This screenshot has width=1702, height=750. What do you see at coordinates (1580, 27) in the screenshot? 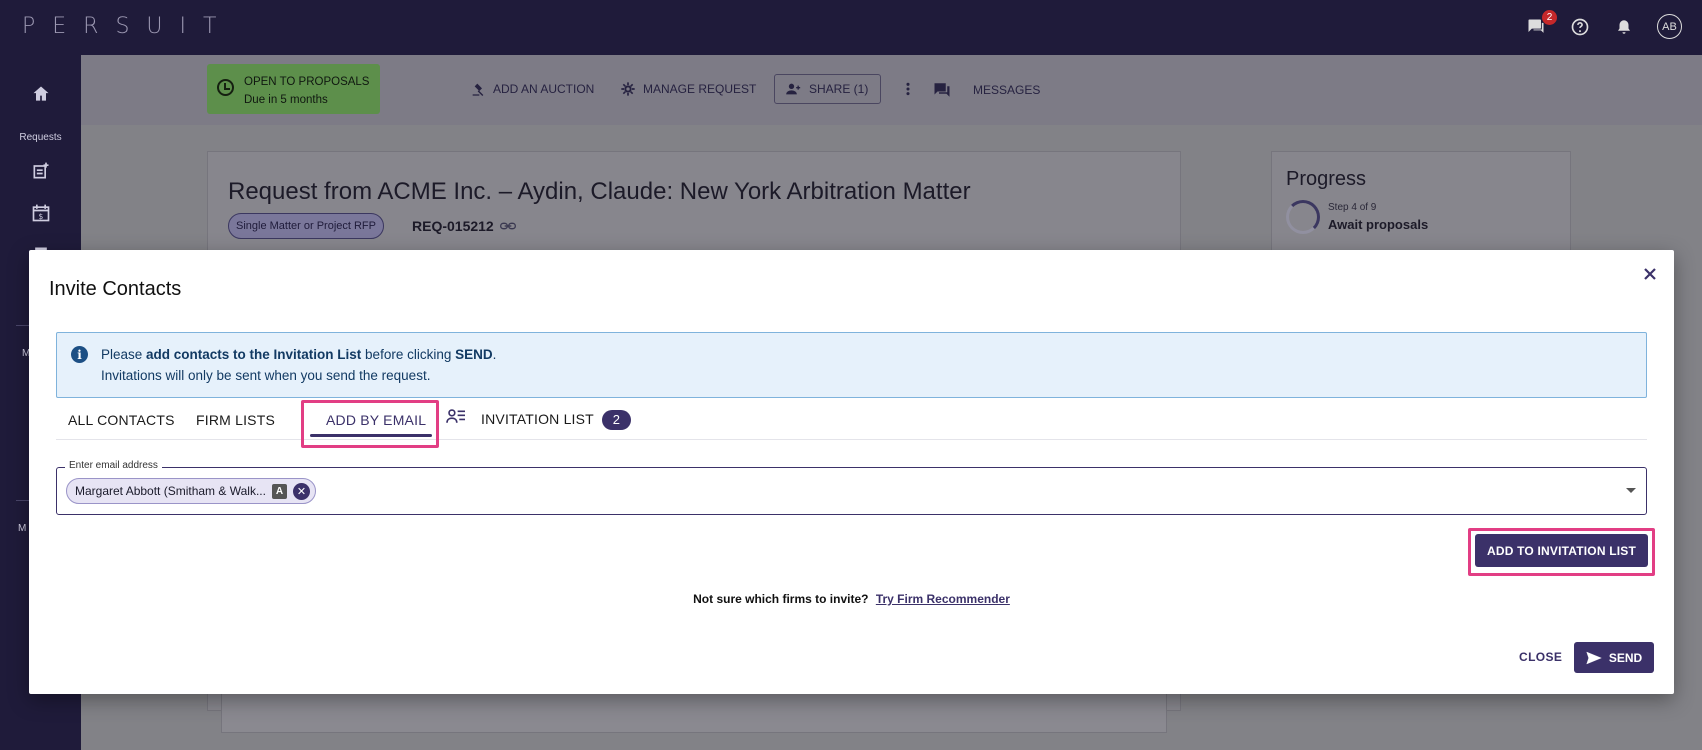
I see `help-icon` at bounding box center [1580, 27].